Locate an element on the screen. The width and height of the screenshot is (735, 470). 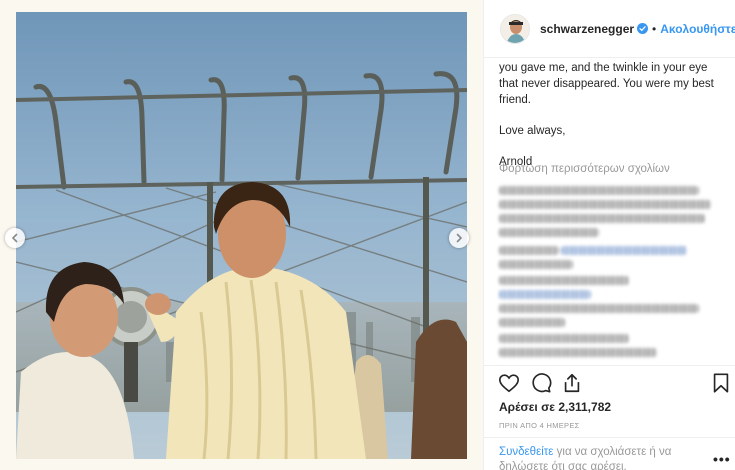
username: schwarzenegger is located at coordinates (587, 29).